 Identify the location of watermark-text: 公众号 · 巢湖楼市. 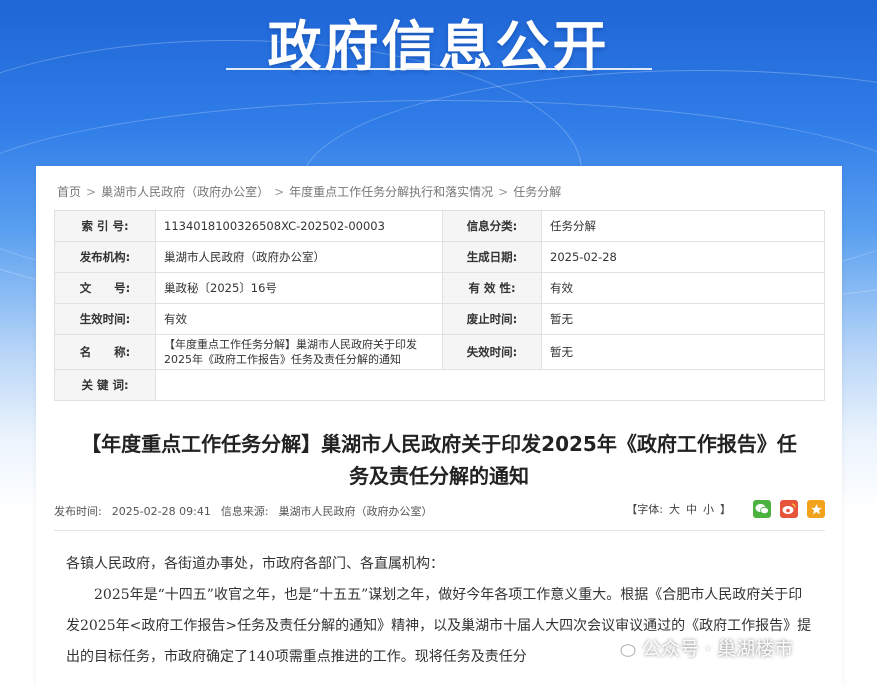
(718, 649).